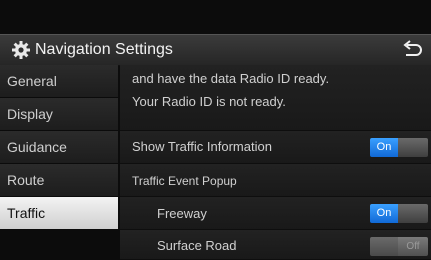 The height and width of the screenshot is (260, 431). I want to click on show-traffic-row: Show Traffic Information On, so click(275, 147).